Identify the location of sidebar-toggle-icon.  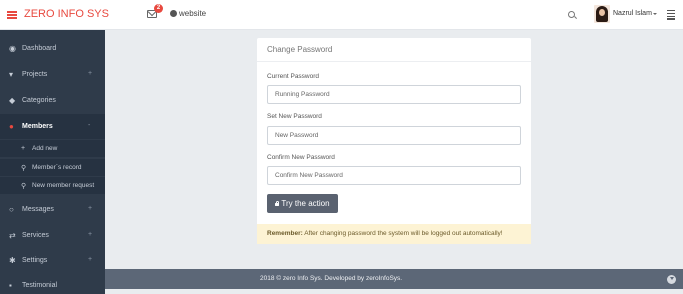
(12, 15).